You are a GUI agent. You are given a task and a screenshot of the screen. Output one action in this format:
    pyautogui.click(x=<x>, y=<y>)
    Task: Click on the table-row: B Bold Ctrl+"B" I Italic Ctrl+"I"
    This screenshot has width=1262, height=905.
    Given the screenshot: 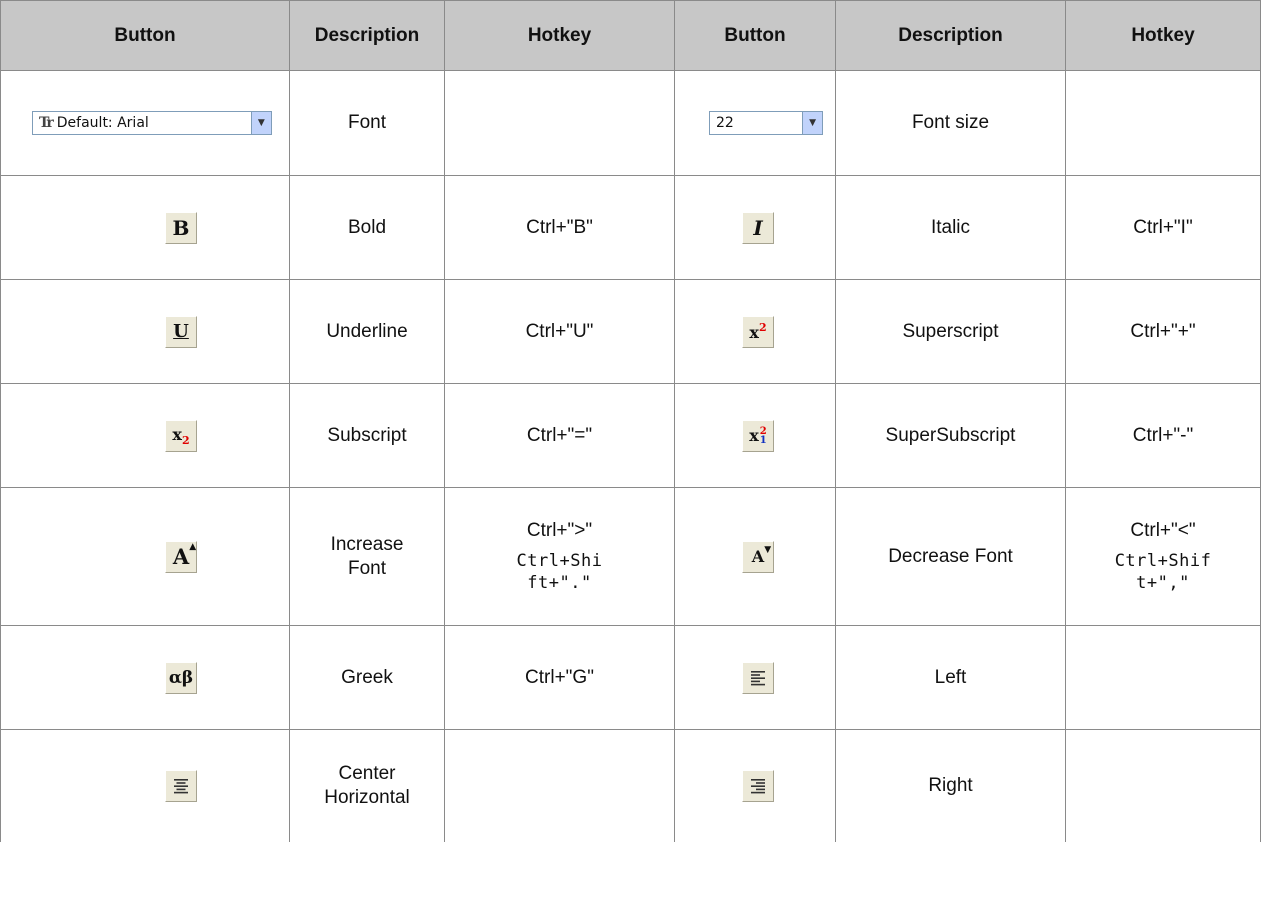 What is the action you would take?
    pyautogui.click(x=630, y=227)
    